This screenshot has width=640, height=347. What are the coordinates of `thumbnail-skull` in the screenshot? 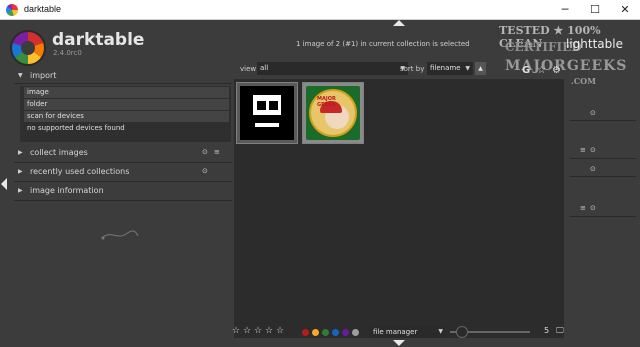 It's located at (267, 113).